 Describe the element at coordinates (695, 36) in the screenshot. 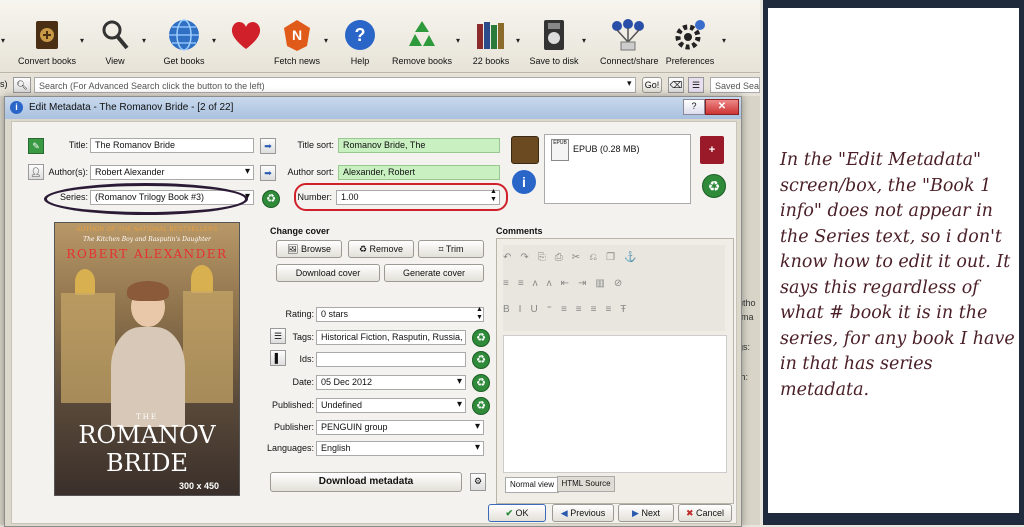

I see `toolbar-preferences: Preferences ▾` at that location.